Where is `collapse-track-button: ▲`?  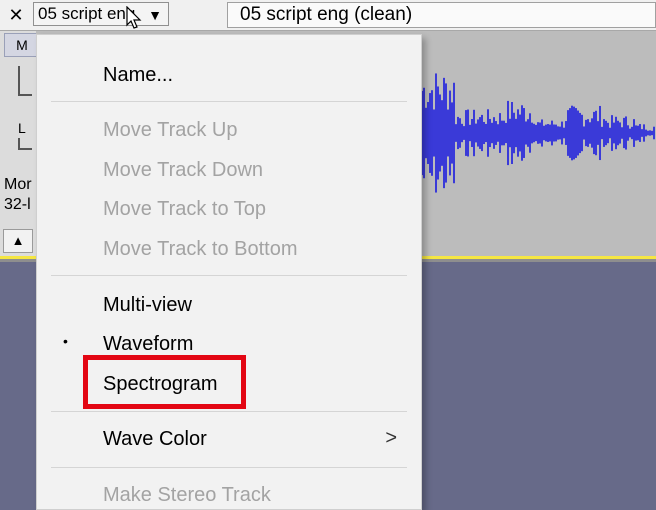
collapse-track-button: ▲ is located at coordinates (18, 241).